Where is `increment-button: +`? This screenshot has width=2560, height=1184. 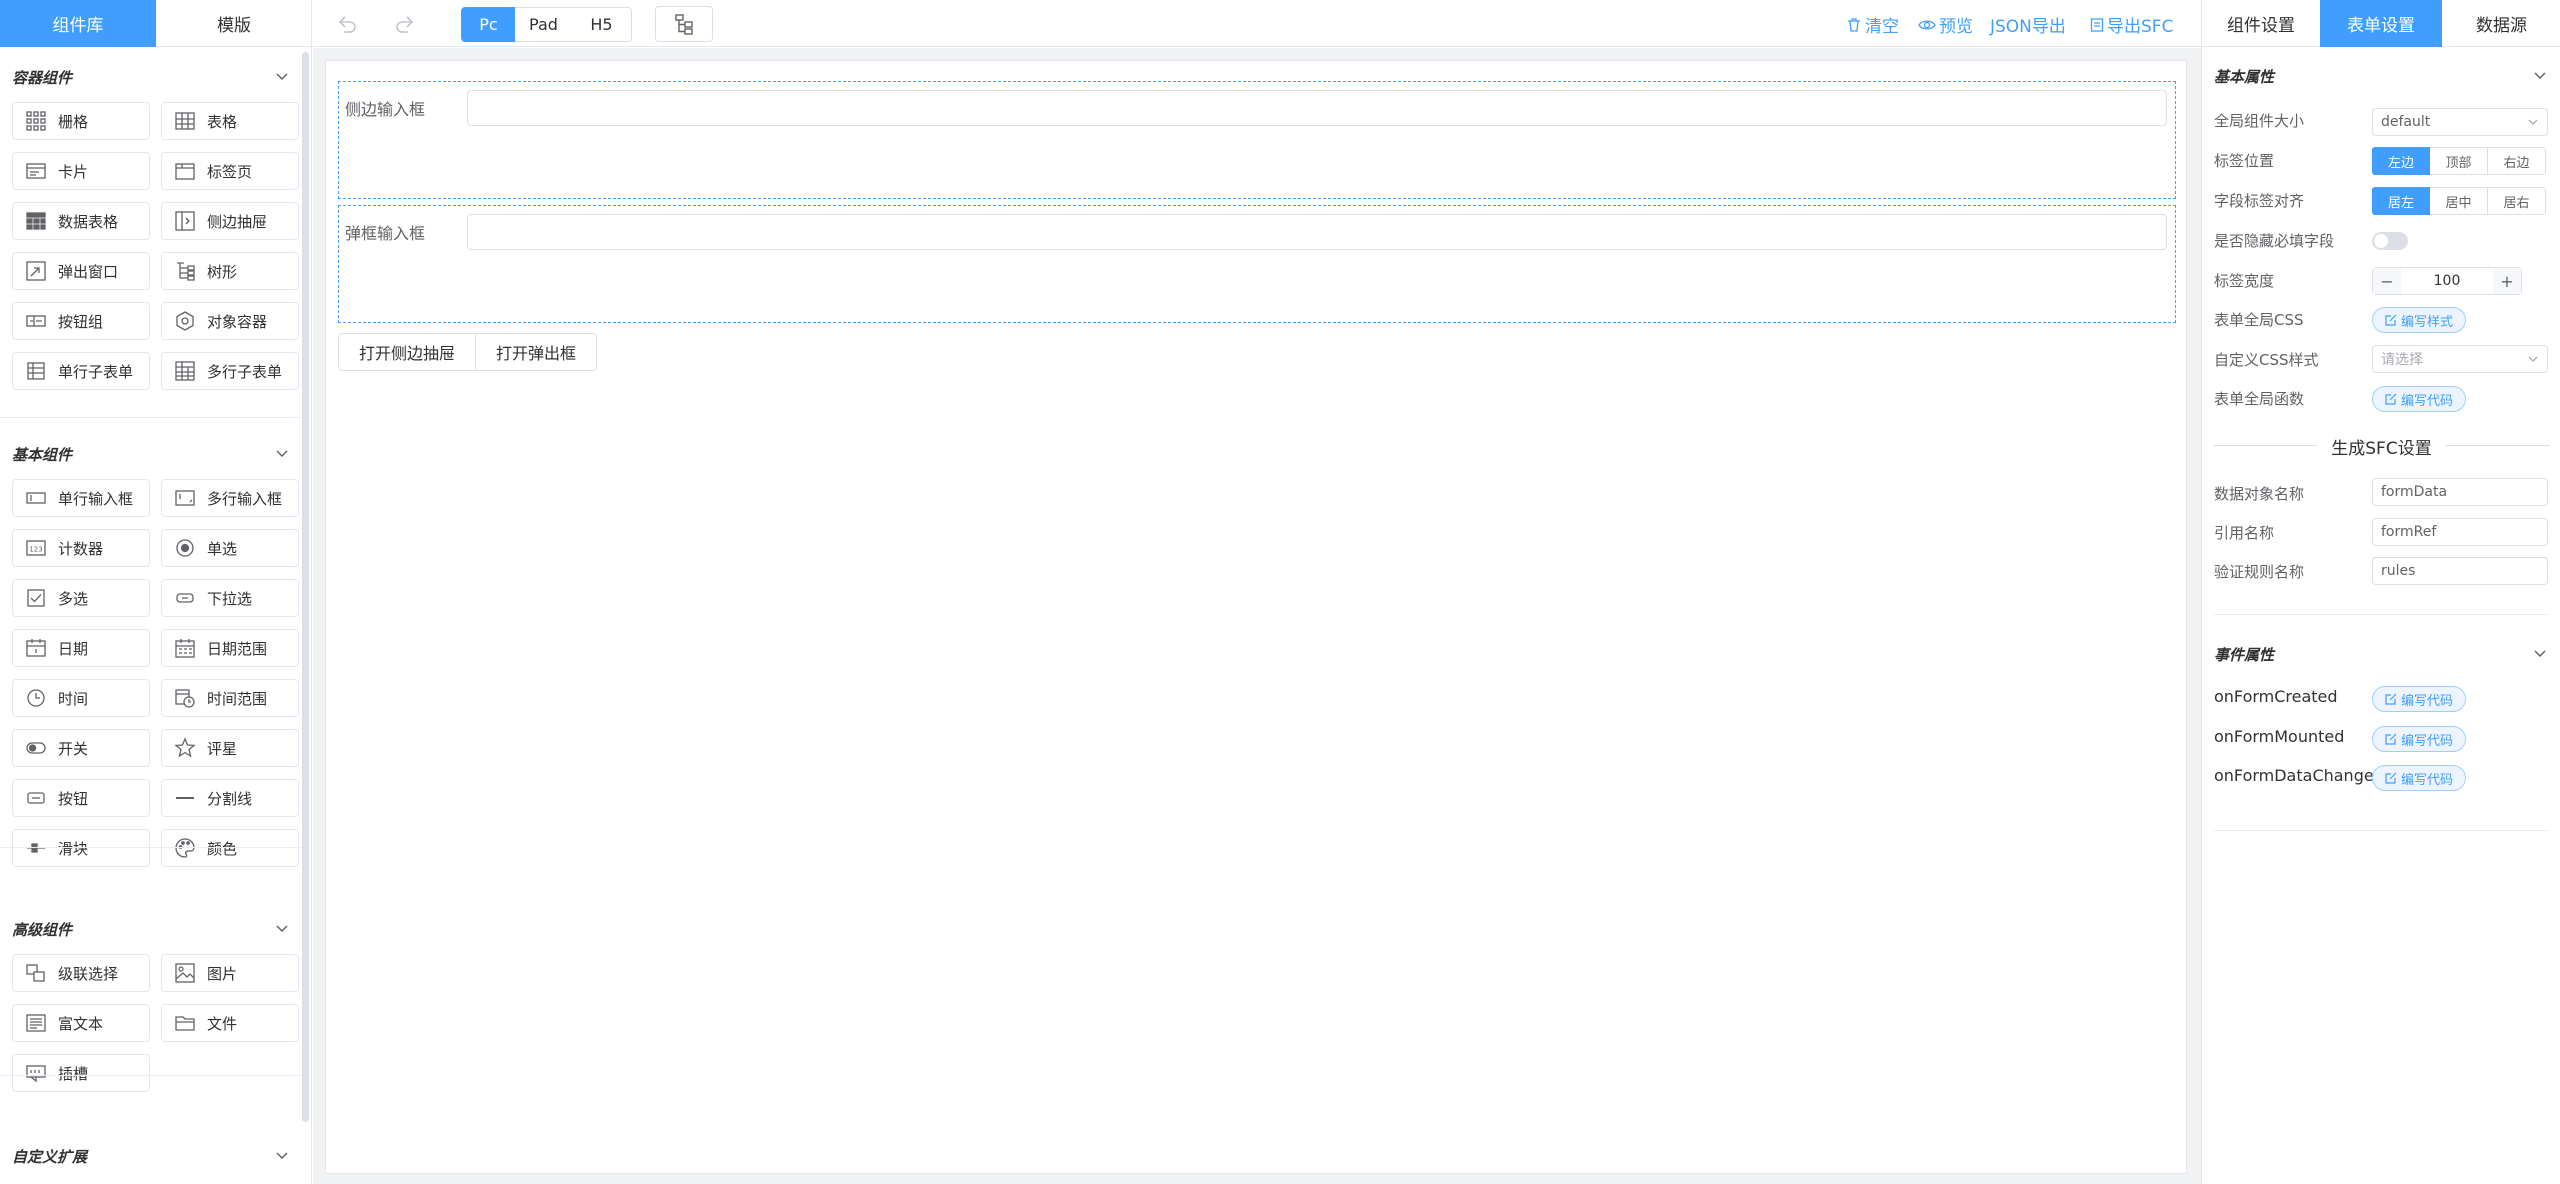 increment-button: + is located at coordinates (2507, 281).